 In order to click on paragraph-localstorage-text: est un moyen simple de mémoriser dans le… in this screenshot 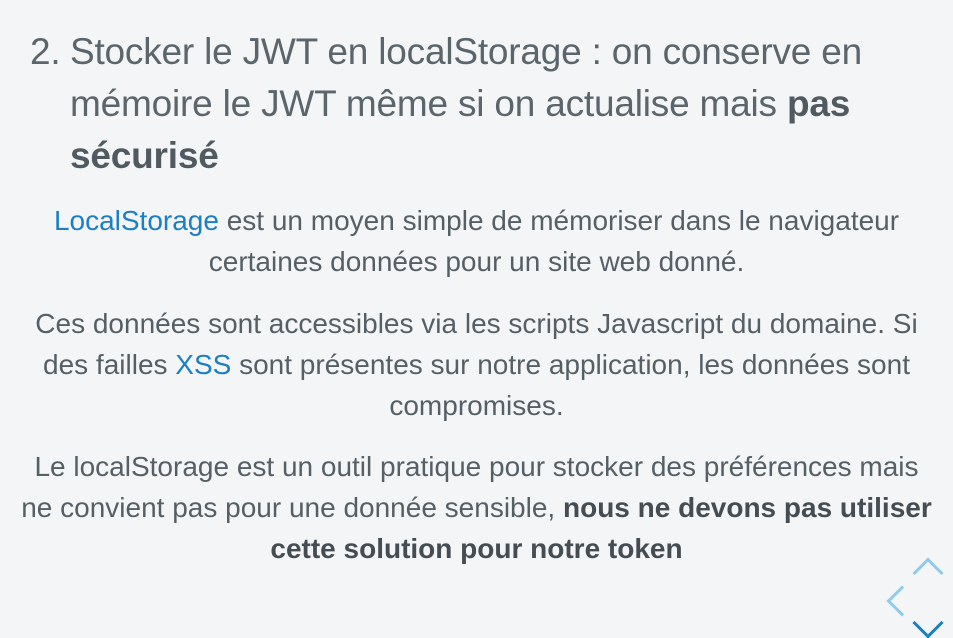, I will do `click(554, 241)`.